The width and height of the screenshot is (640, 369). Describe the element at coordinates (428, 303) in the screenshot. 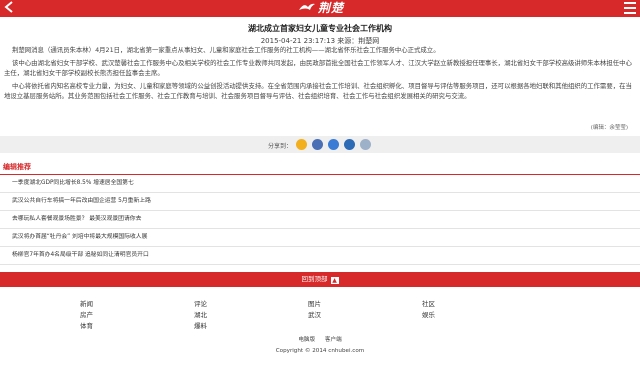

I see `footer-link-community: 社区` at that location.